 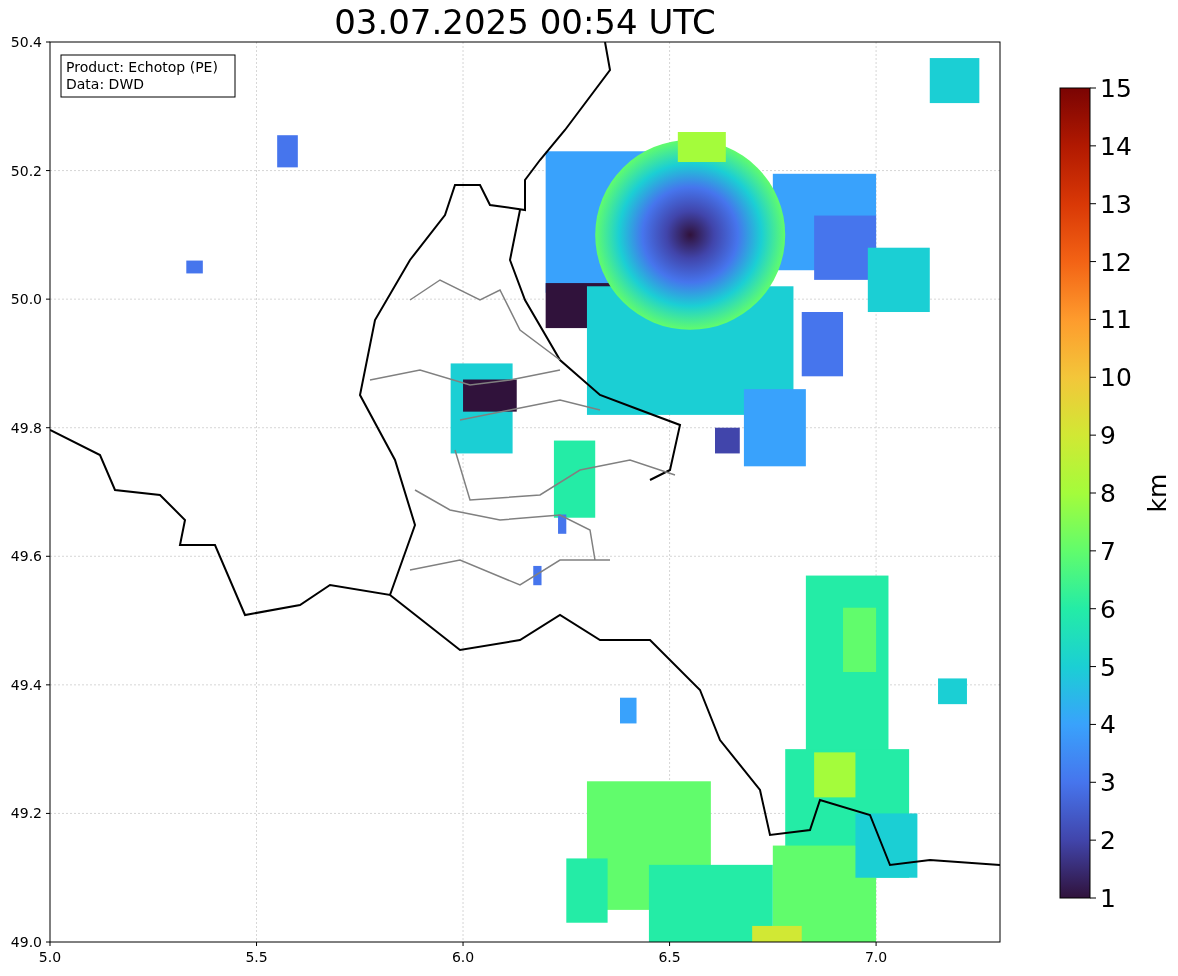 What do you see at coordinates (1116, 320) in the screenshot?
I see `colorbar-tick-label: 11` at bounding box center [1116, 320].